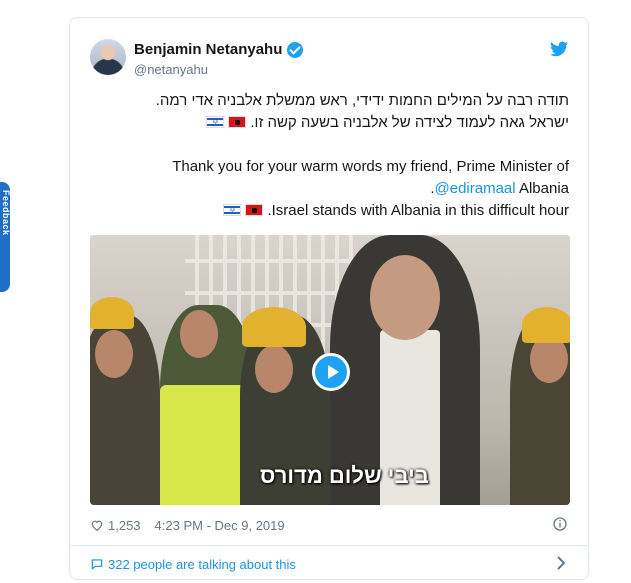 The image size is (631, 583). What do you see at coordinates (329, 564) in the screenshot?
I see `conversation-link: 322 people are talking about this` at bounding box center [329, 564].